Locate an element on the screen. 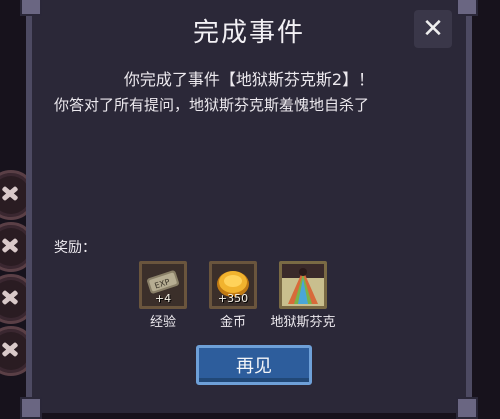  event-headline: 你完成了事件【地狱斯芬克斯2】！ is located at coordinates (249, 79).